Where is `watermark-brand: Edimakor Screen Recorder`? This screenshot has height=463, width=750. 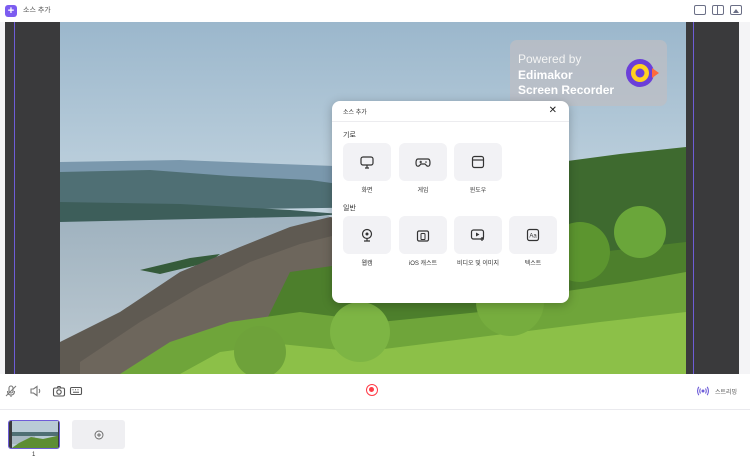
watermark-brand: Edimakor Screen Recorder is located at coordinates (566, 83).